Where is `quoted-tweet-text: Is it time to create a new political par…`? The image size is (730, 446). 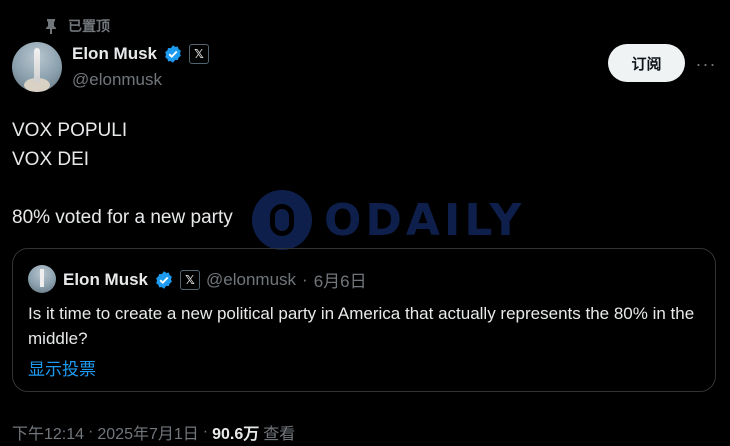
quoted-tweet-text: Is it time to create a new political par… is located at coordinates (361, 326).